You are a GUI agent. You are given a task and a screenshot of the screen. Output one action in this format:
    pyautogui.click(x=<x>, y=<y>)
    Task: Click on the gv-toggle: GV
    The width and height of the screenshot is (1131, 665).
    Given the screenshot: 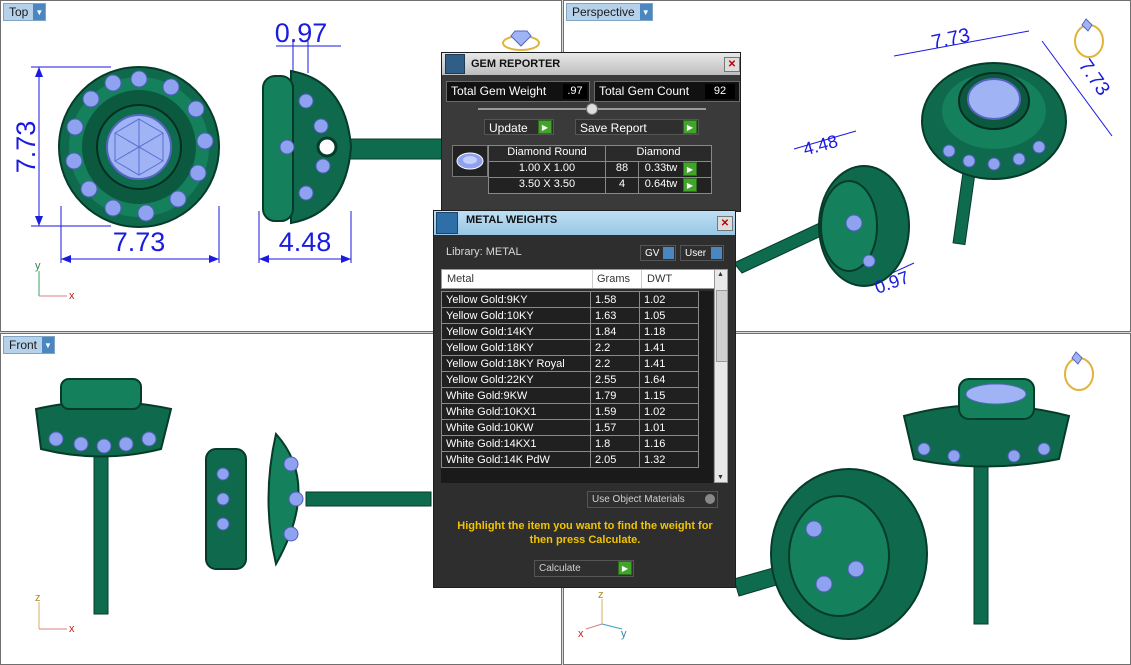 What is the action you would take?
    pyautogui.click(x=658, y=253)
    